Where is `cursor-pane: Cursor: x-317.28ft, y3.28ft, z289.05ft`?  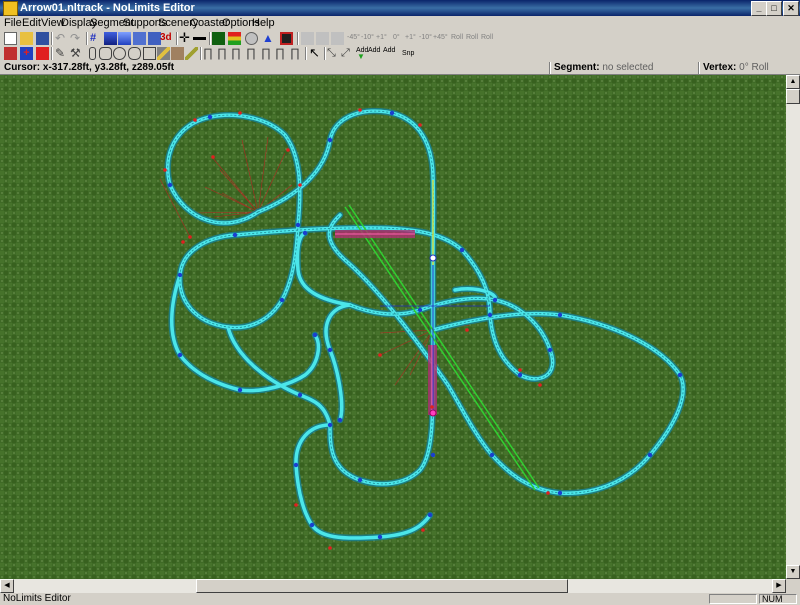 cursor-pane: Cursor: x-317.28ft, y3.28ft, z289.05ft is located at coordinates (89, 68).